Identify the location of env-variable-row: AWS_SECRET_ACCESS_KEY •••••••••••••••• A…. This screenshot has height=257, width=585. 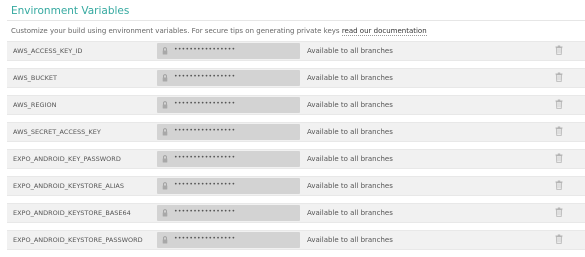
(296, 132).